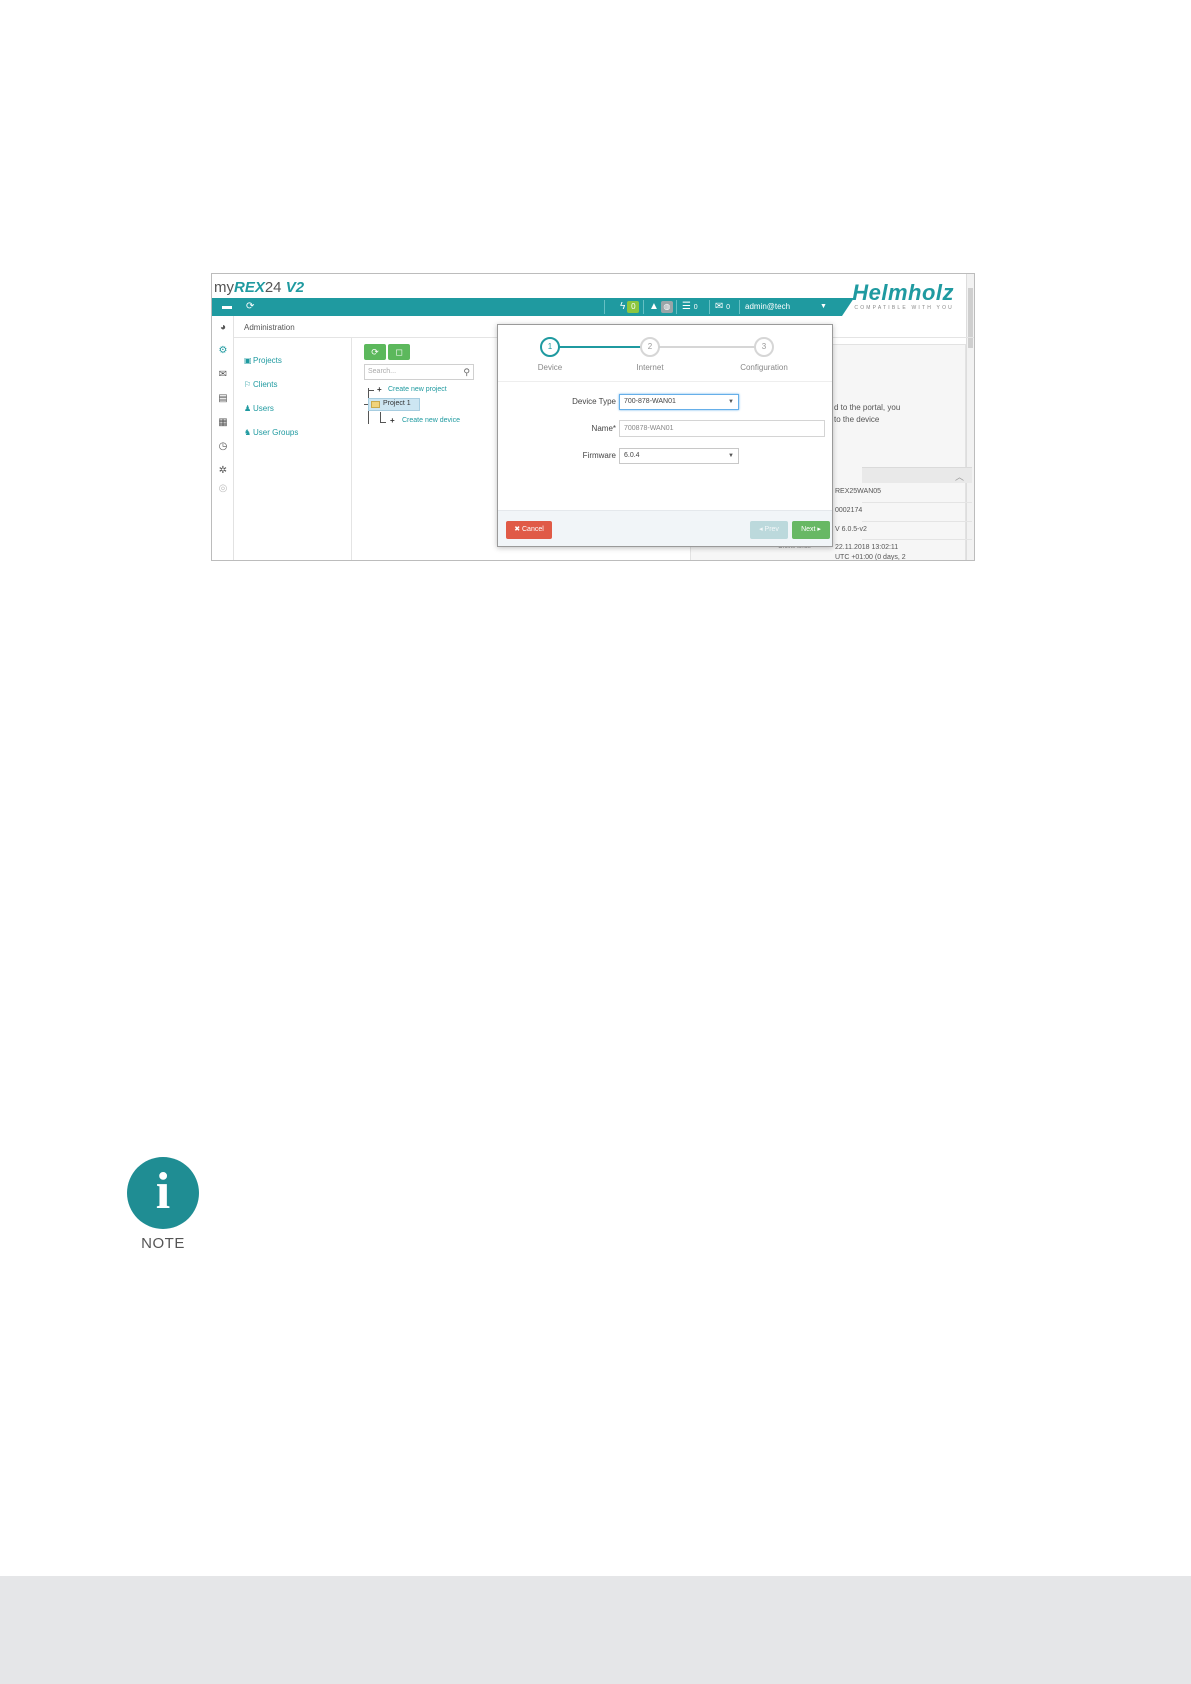 The width and height of the screenshot is (1191, 1684). What do you see at coordinates (223, 489) in the screenshot?
I see `info-circle-icon: ◎` at bounding box center [223, 489].